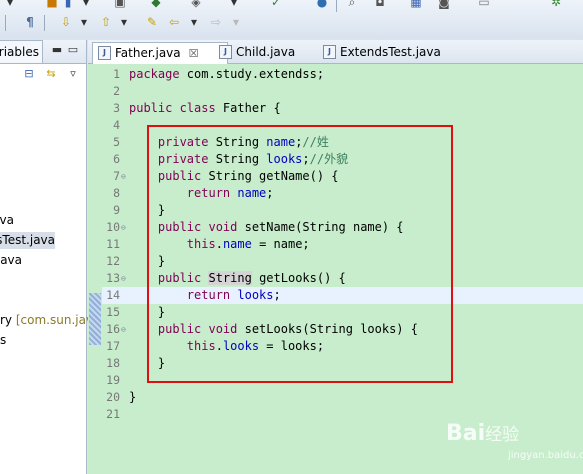  Describe the element at coordinates (113, 244) in the screenshot. I see `line-number: 11` at that location.